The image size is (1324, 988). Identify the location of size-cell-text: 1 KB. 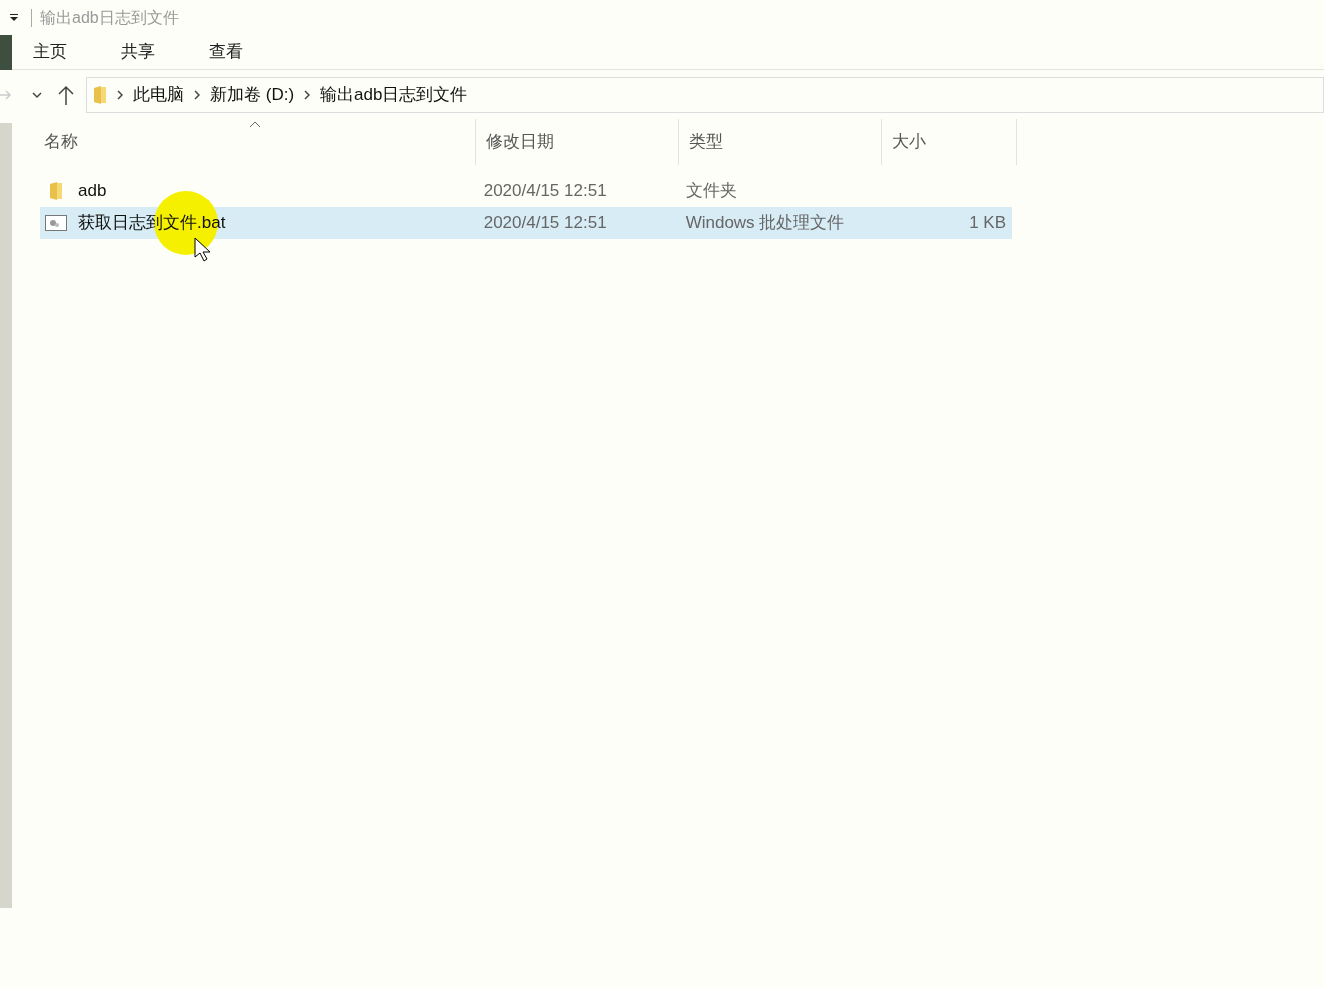
(987, 223).